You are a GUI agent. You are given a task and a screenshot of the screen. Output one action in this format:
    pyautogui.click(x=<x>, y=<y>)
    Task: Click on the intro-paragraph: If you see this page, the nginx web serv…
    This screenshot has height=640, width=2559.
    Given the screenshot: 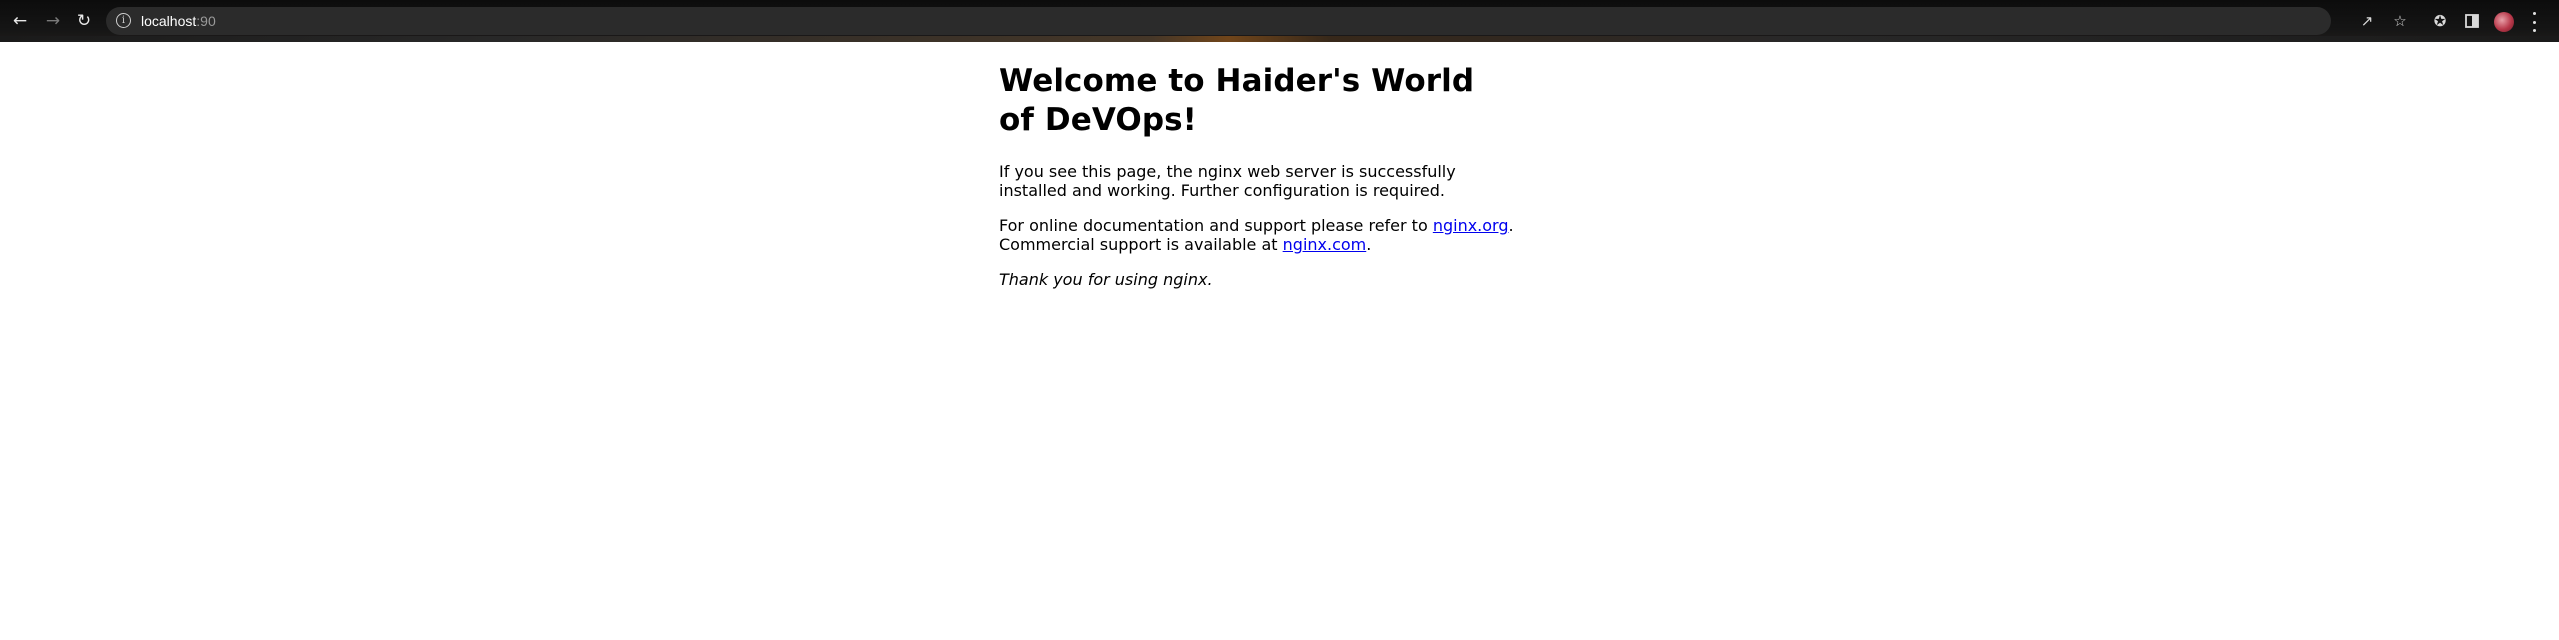 What is the action you would take?
    pyautogui.click(x=1227, y=181)
    